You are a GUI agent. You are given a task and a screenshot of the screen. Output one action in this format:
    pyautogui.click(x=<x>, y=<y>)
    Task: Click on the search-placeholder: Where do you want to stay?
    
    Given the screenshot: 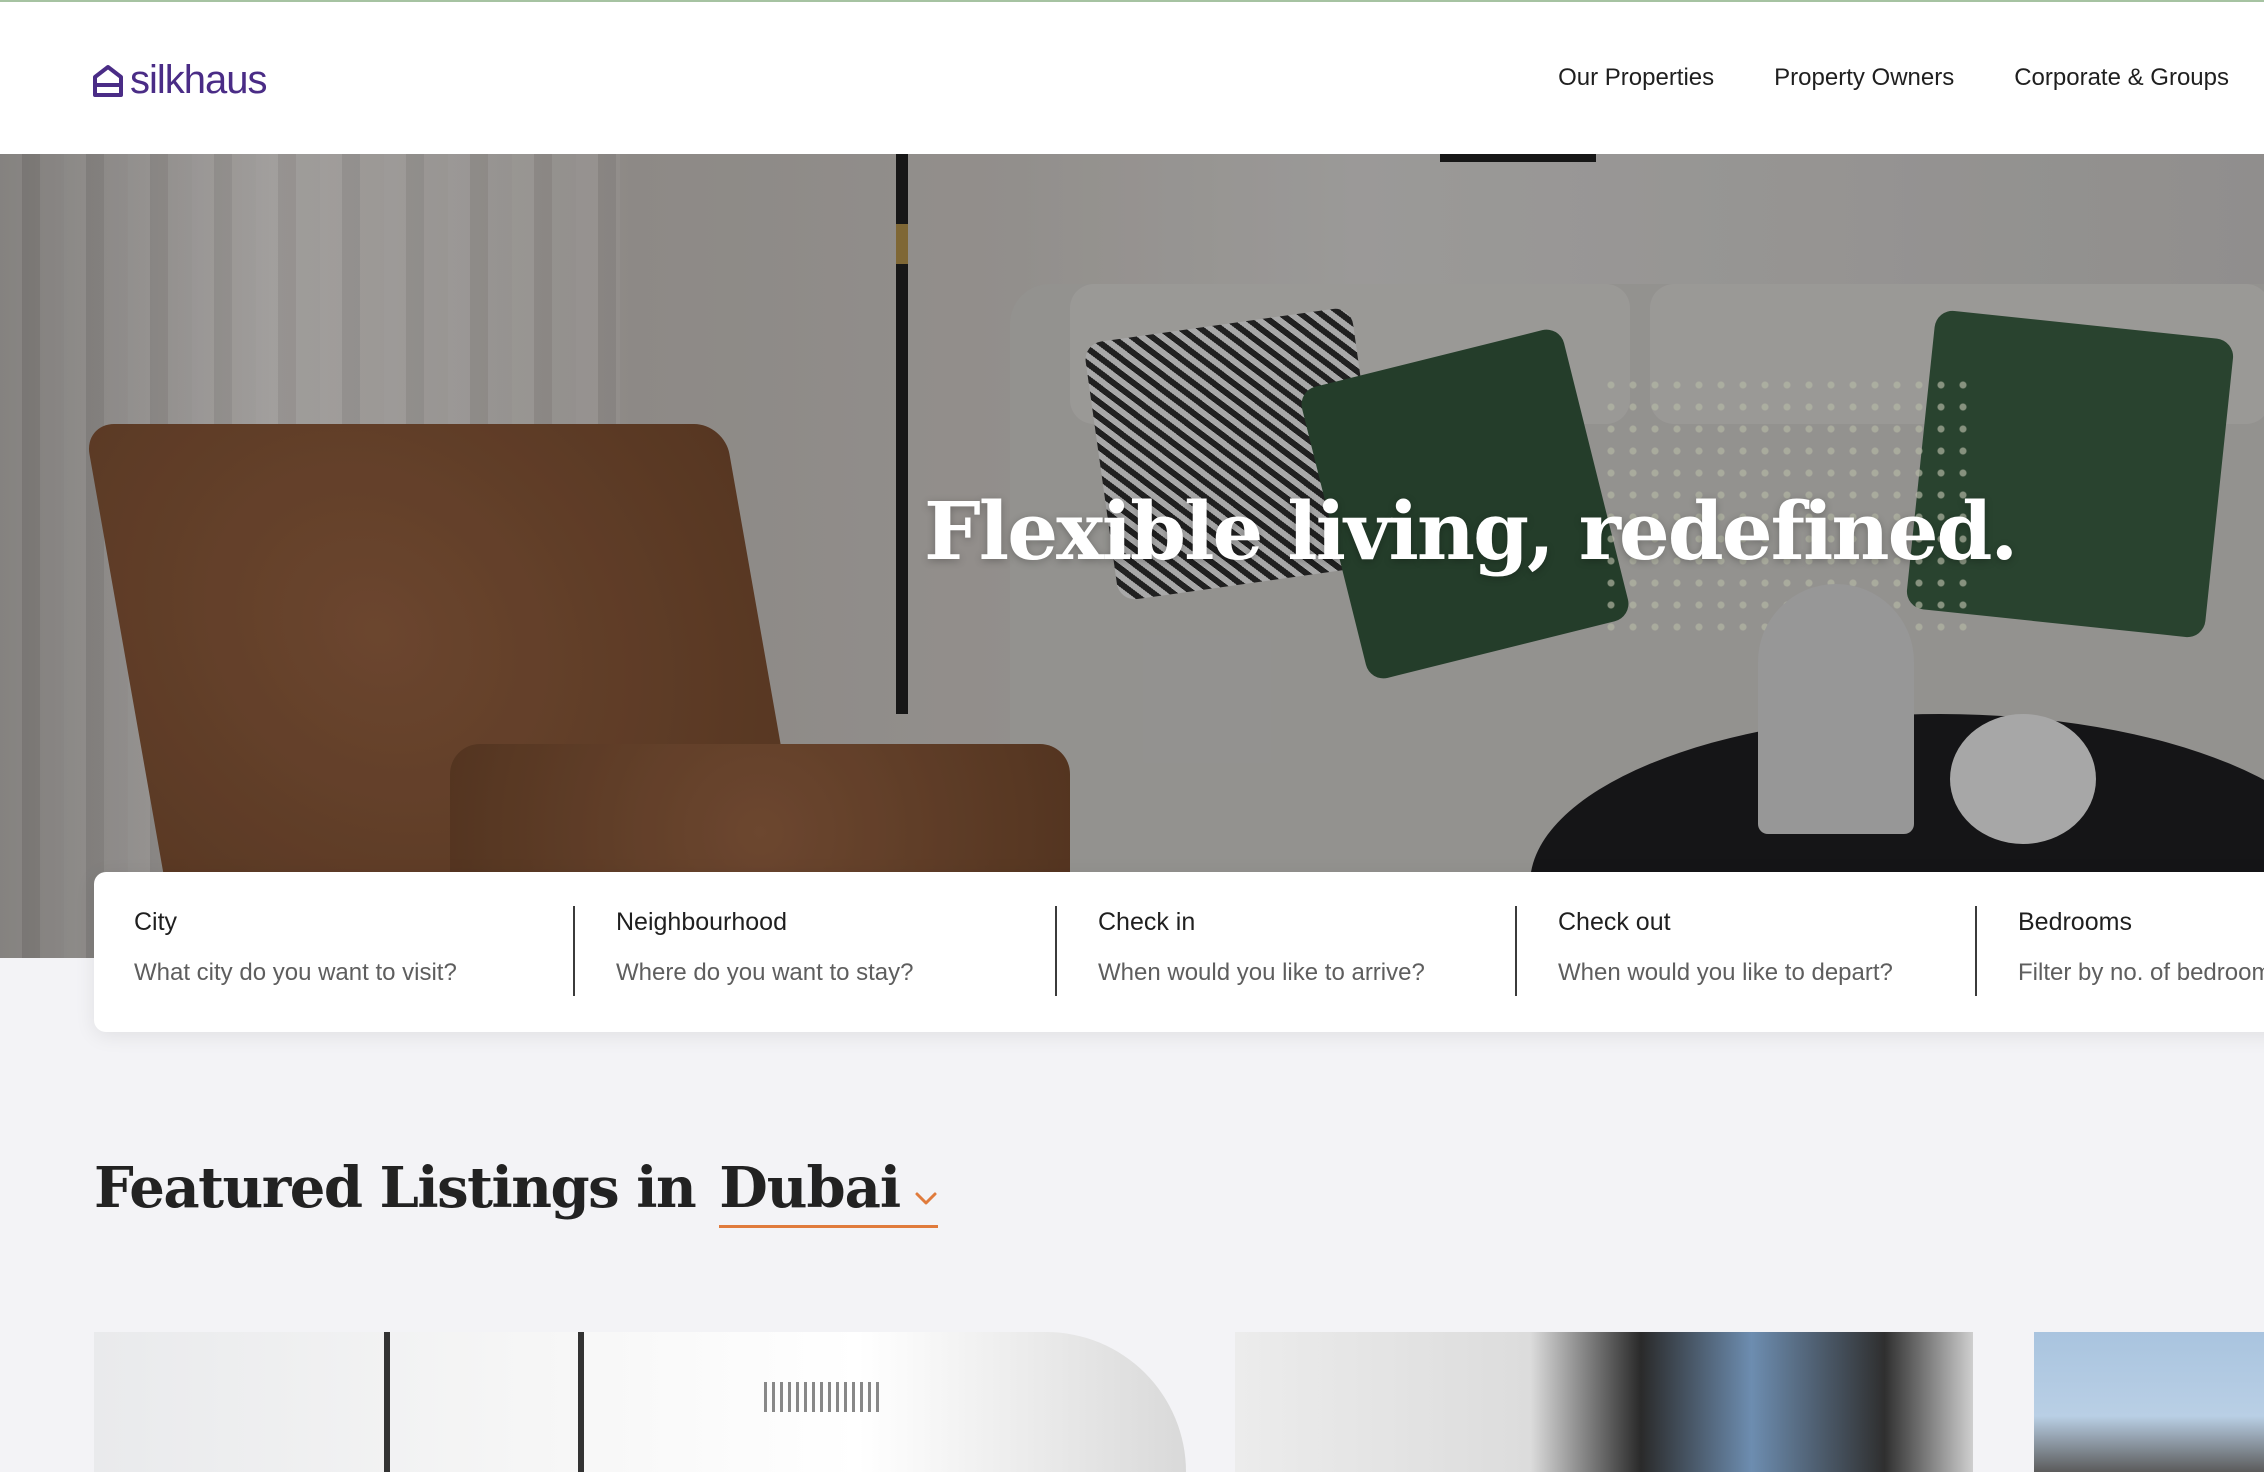 What is the action you would take?
    pyautogui.click(x=765, y=972)
    